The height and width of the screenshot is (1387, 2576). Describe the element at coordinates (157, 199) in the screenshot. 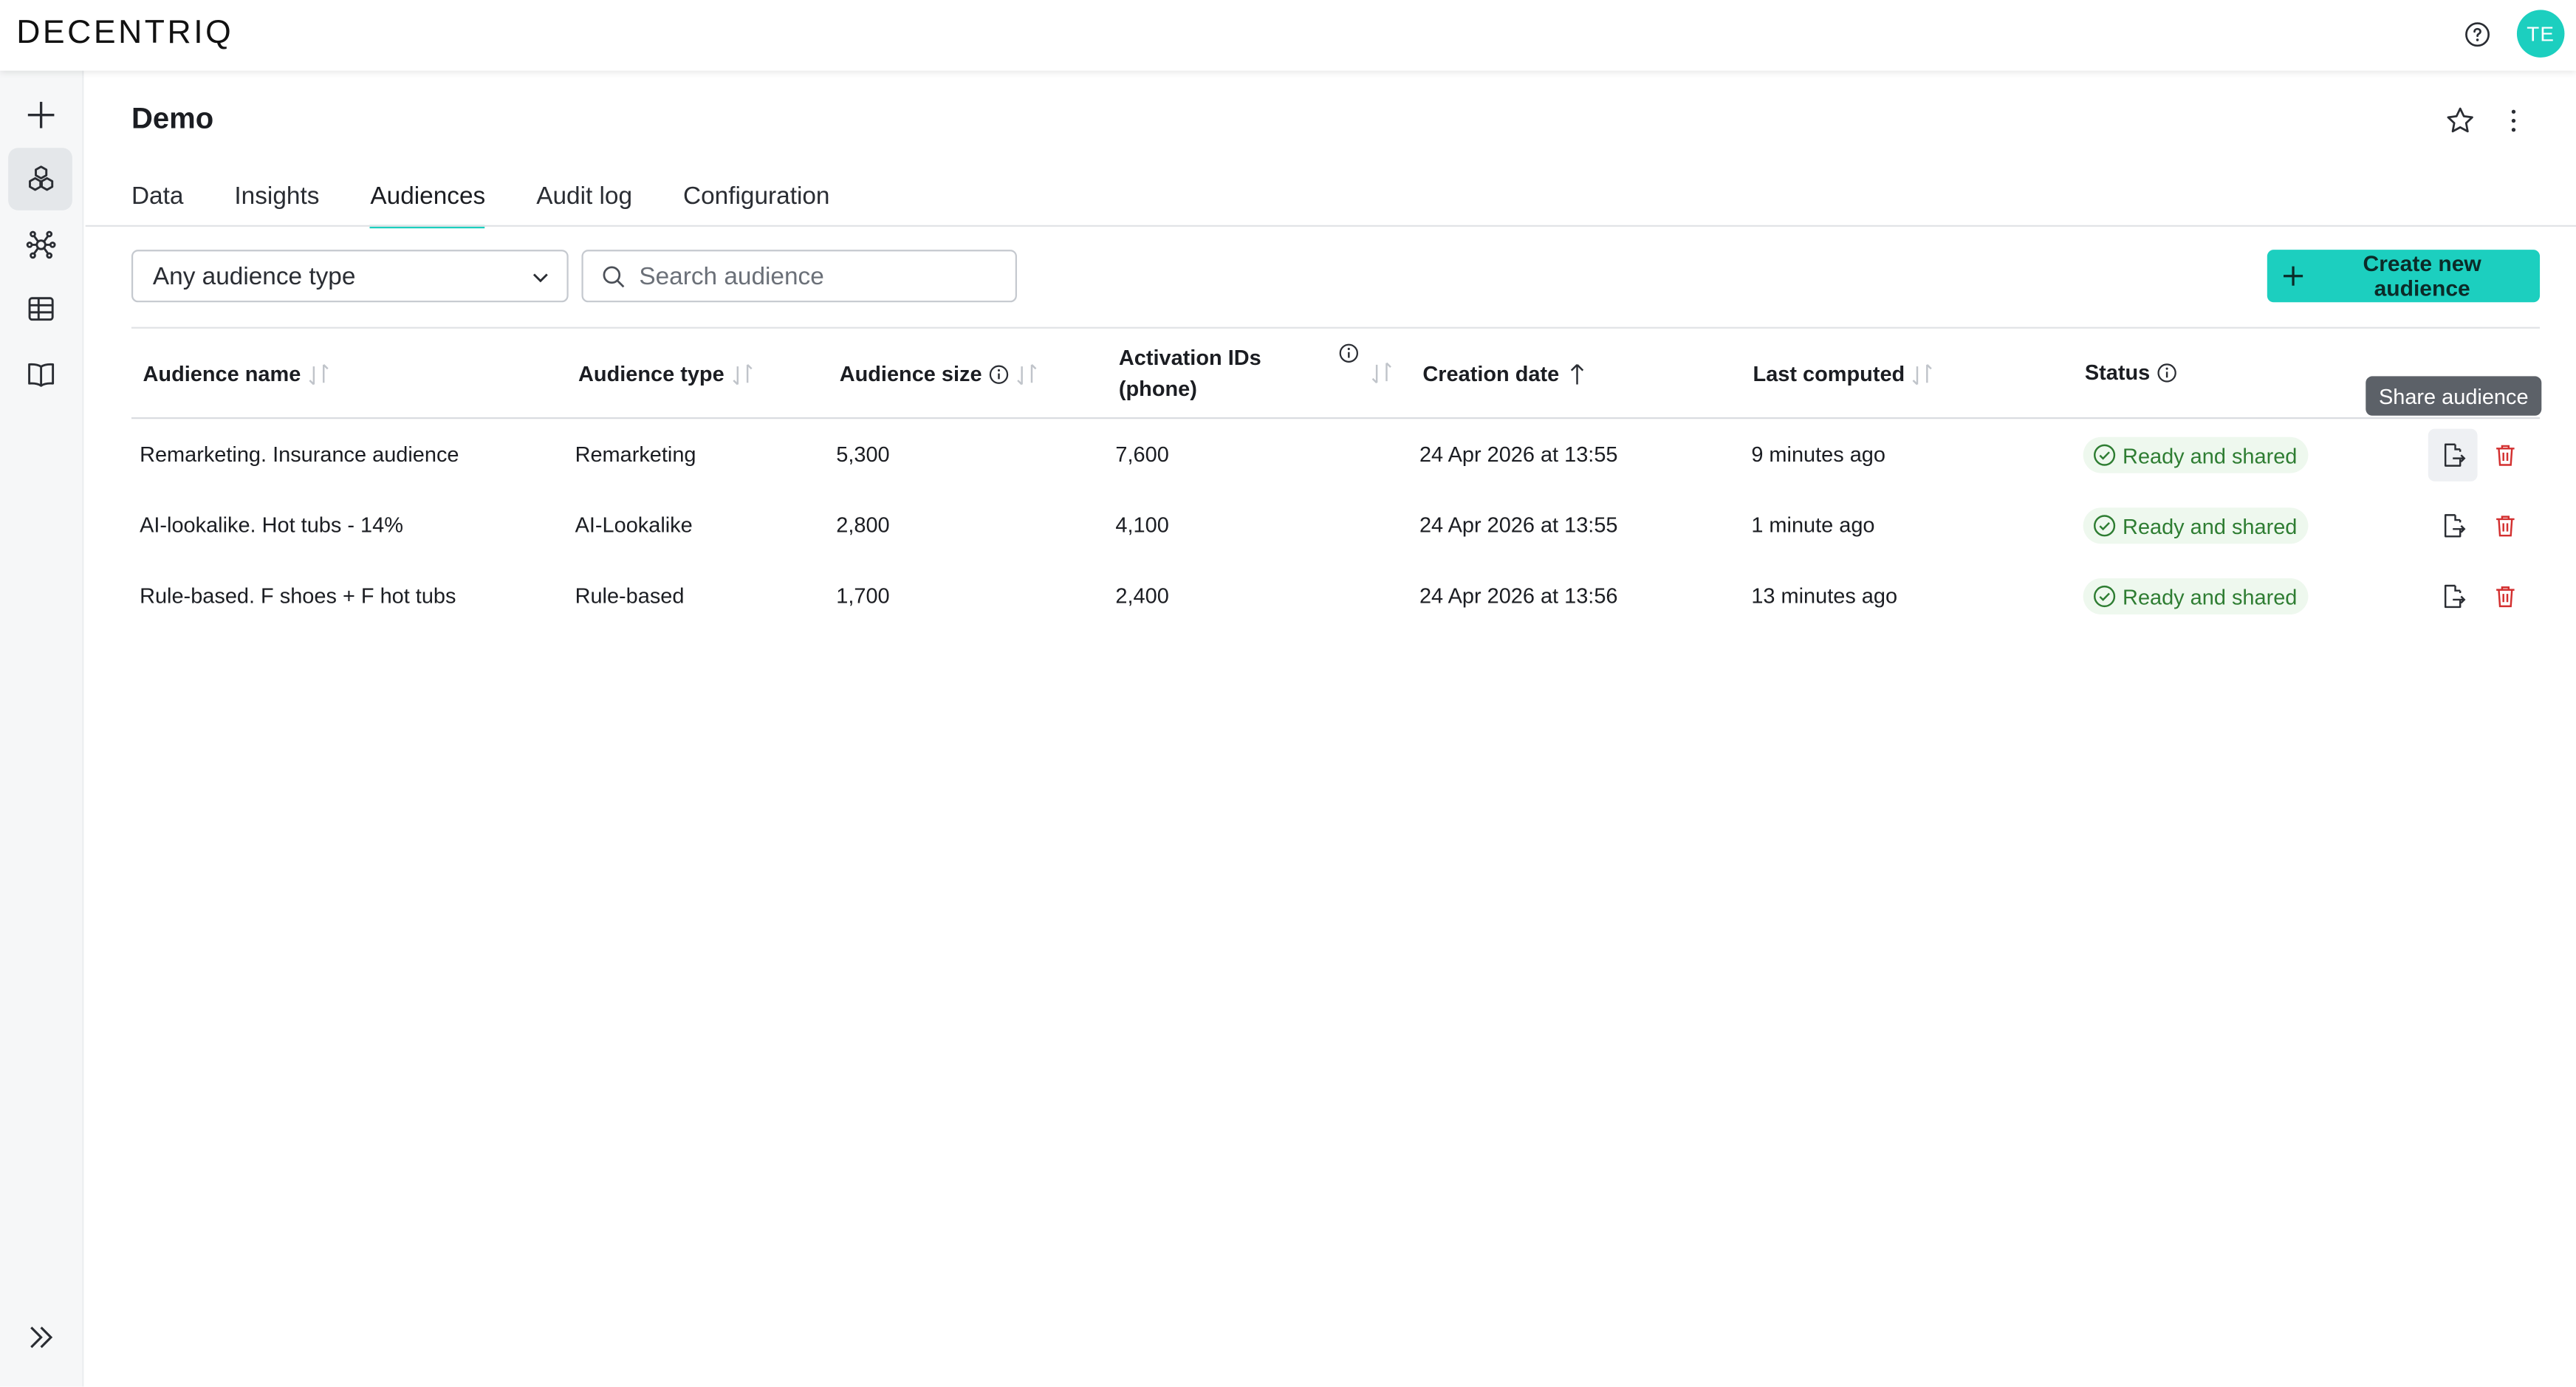

I see `tab-data: Data` at that location.